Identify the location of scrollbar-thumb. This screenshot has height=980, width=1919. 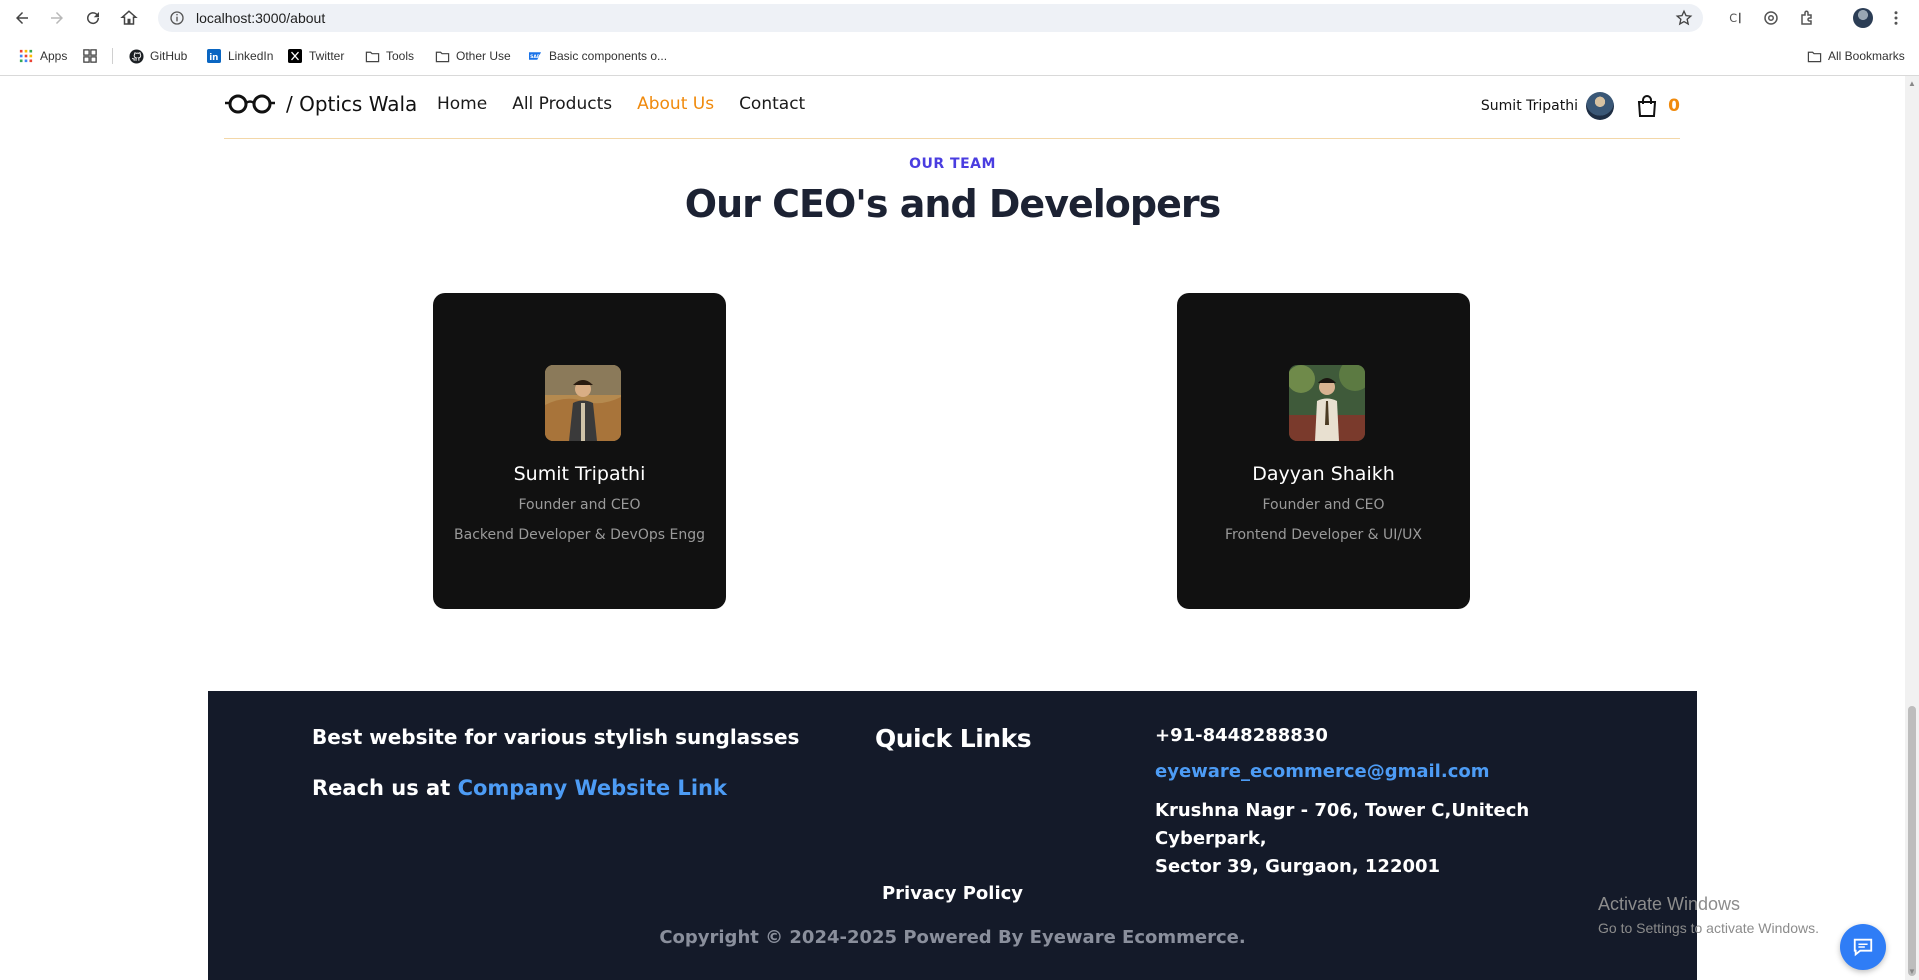
(1912, 841).